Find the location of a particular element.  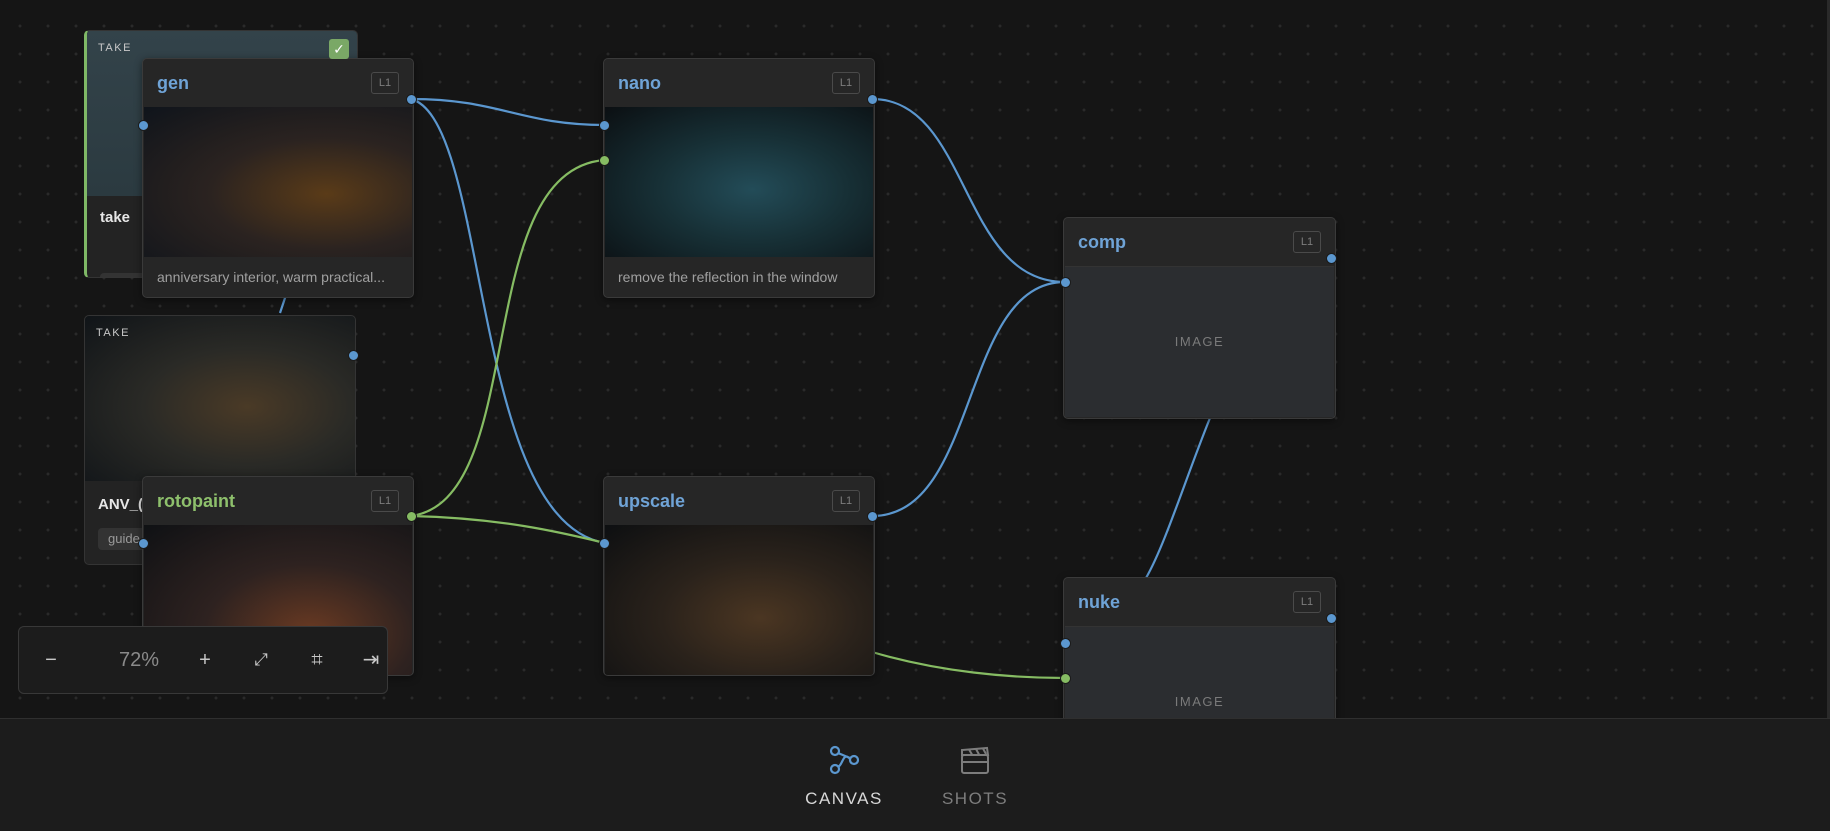

bottom-nav: CANVAS SHOTS is located at coordinates (915, 774).